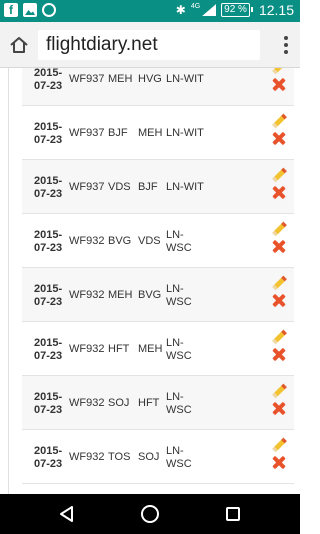 The width and height of the screenshot is (320, 534). Describe the element at coordinates (67, 514) in the screenshot. I see `back-icon` at that location.